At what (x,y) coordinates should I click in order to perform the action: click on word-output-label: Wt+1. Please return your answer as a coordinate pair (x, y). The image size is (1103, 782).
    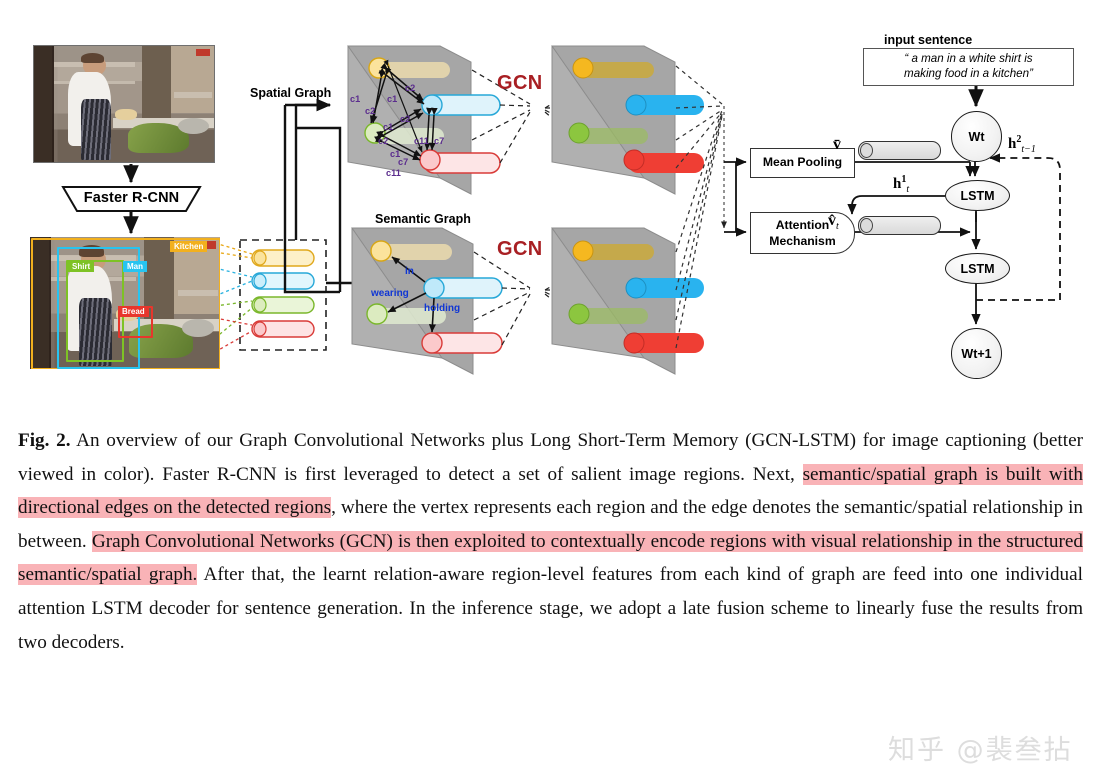
    Looking at the image, I should click on (976, 353).